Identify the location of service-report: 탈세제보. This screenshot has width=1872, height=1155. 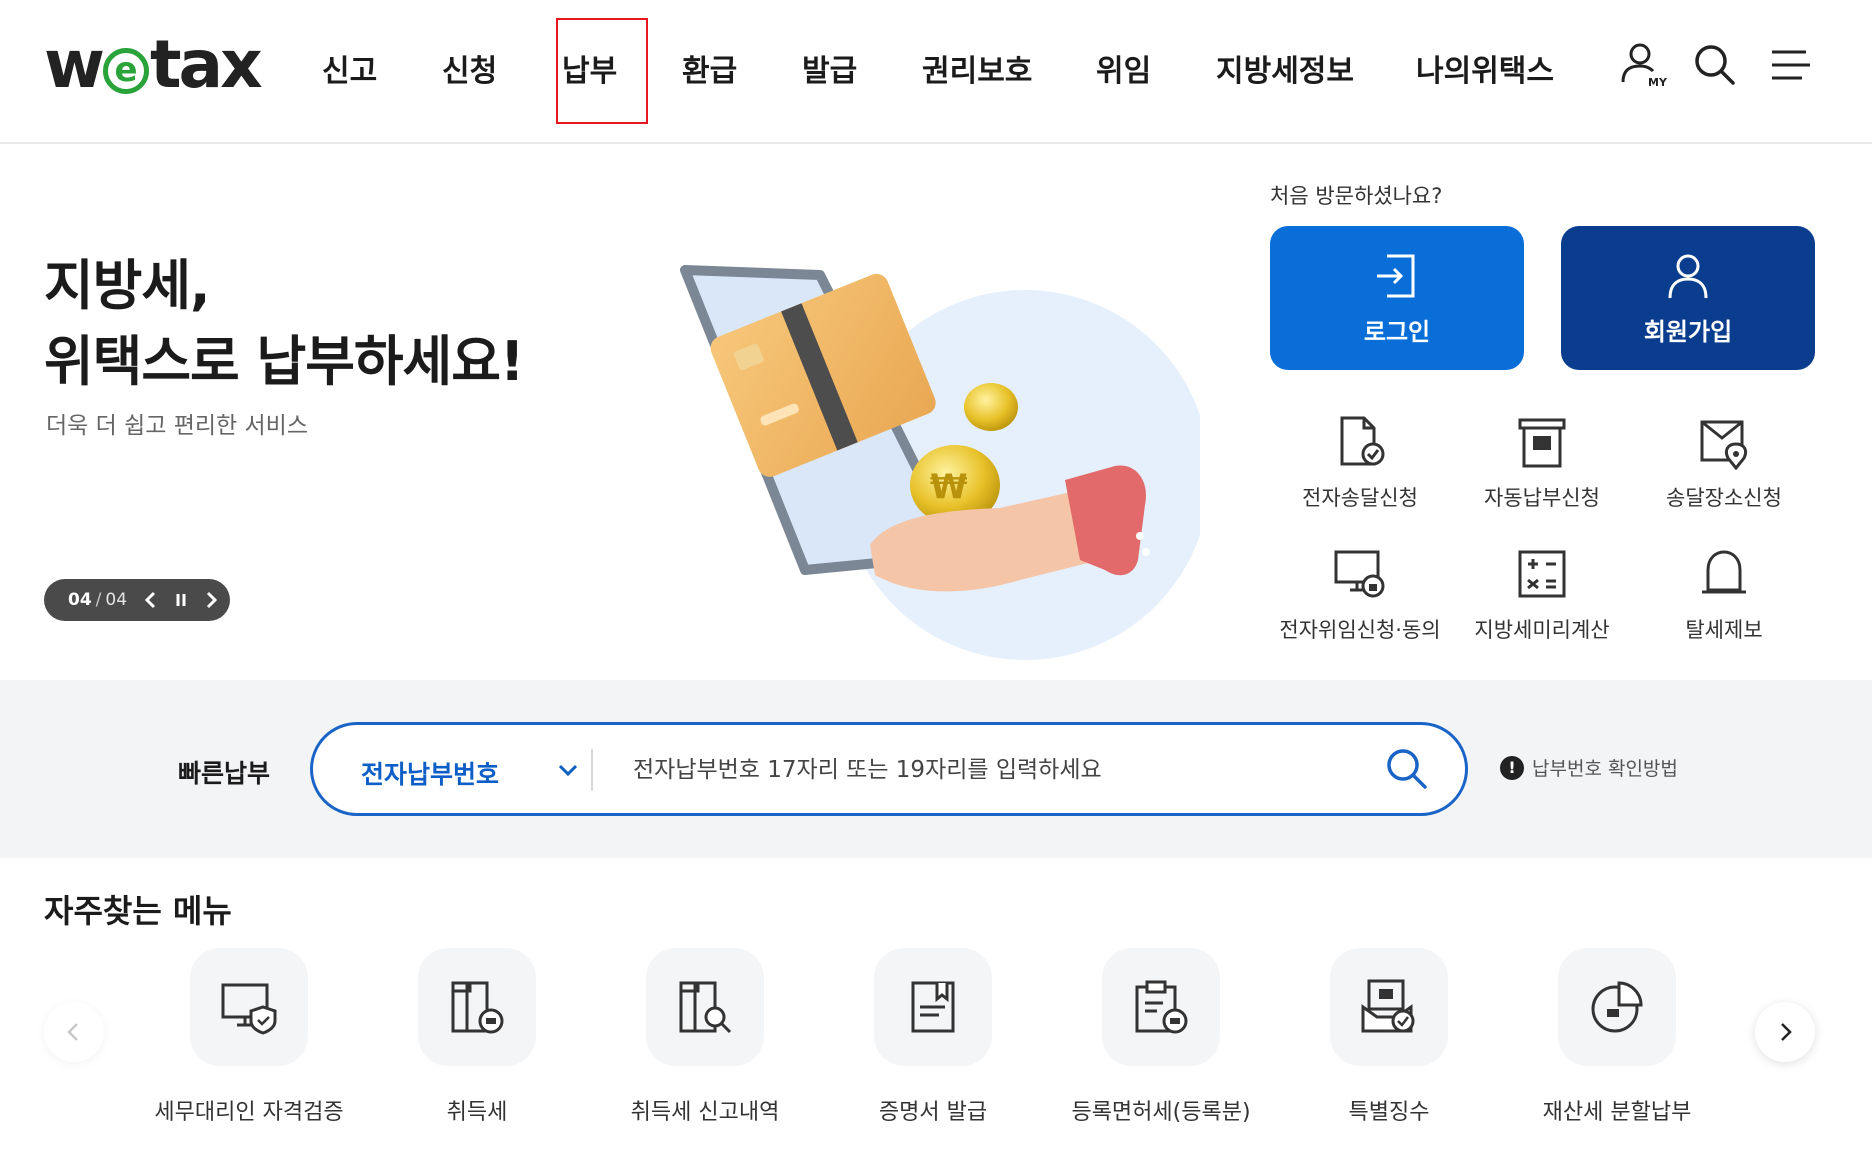
(1724, 595).